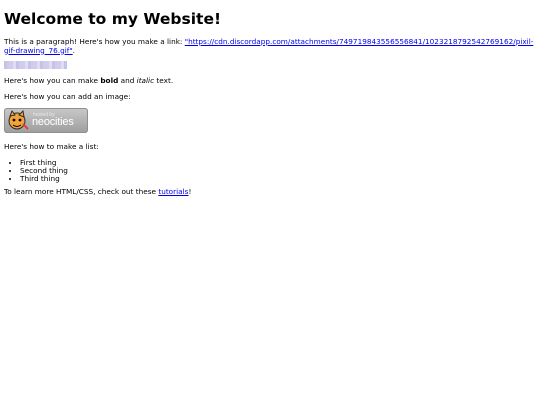  I want to click on example-list: First thing Second thing Third thing, so click(270, 170).